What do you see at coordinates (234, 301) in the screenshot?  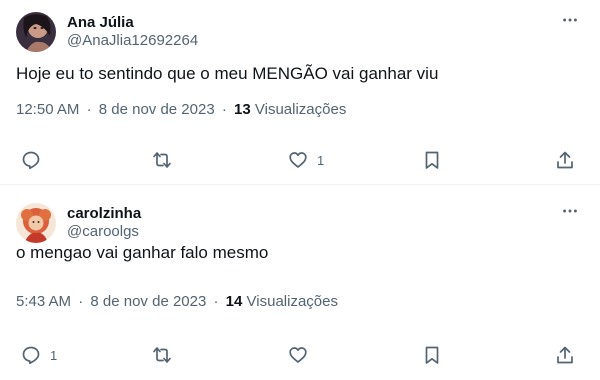 I see `views-count: 14` at bounding box center [234, 301].